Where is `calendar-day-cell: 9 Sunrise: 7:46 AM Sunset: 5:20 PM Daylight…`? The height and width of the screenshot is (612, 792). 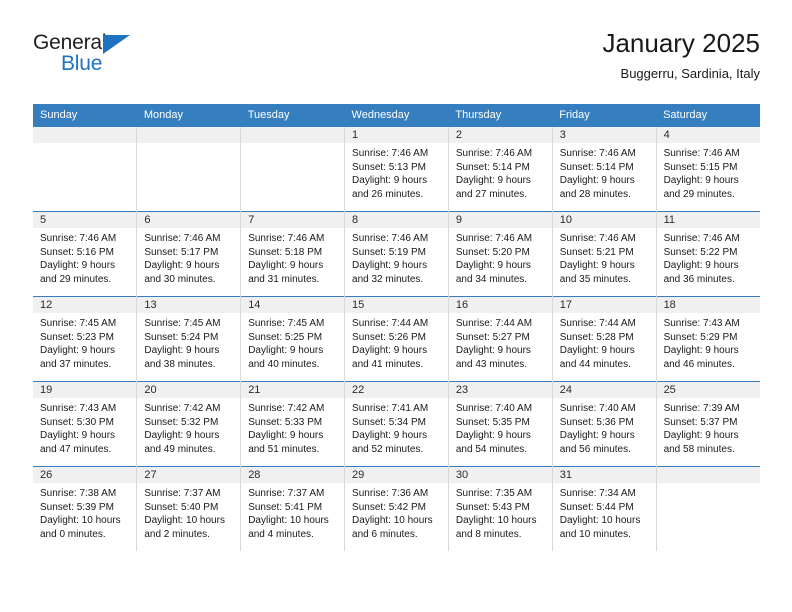
calendar-day-cell: 9 Sunrise: 7:46 AM Sunset: 5:20 PM Daylight… is located at coordinates (500, 254).